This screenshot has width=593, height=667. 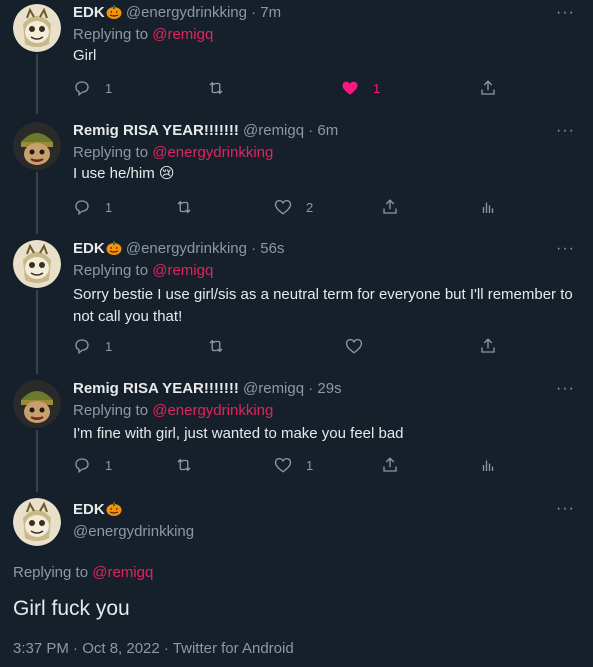 I want to click on tweet-header: EDK @energydrinkking · 56s, so click(x=179, y=248).